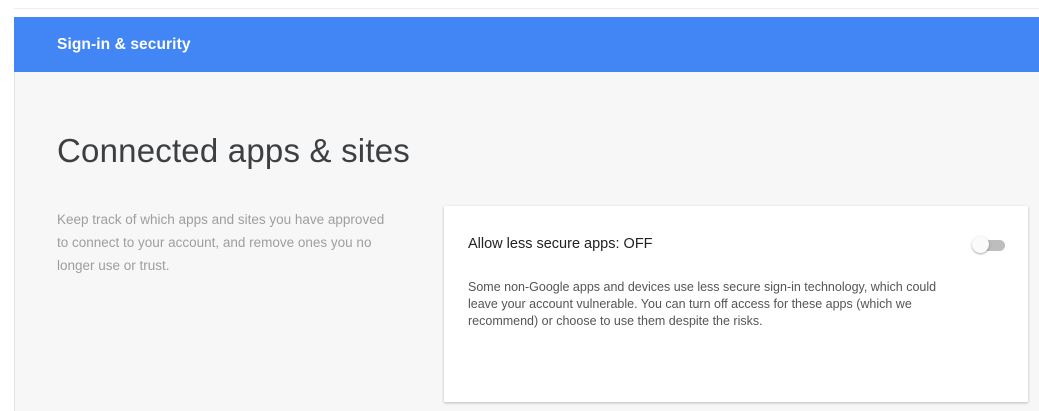  What do you see at coordinates (980, 244) in the screenshot?
I see `toggle-switch-icon` at bounding box center [980, 244].